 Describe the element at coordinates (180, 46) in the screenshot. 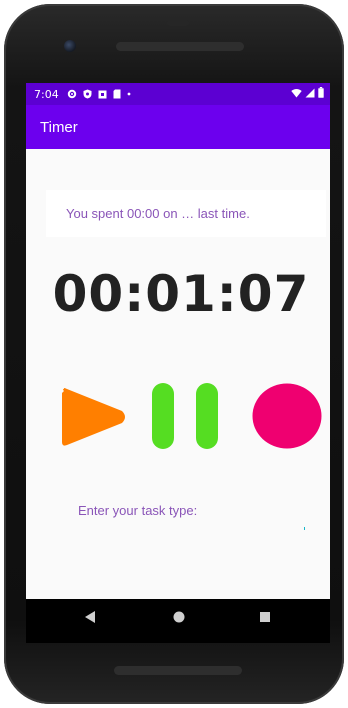

I see `earpiece-speaker` at that location.